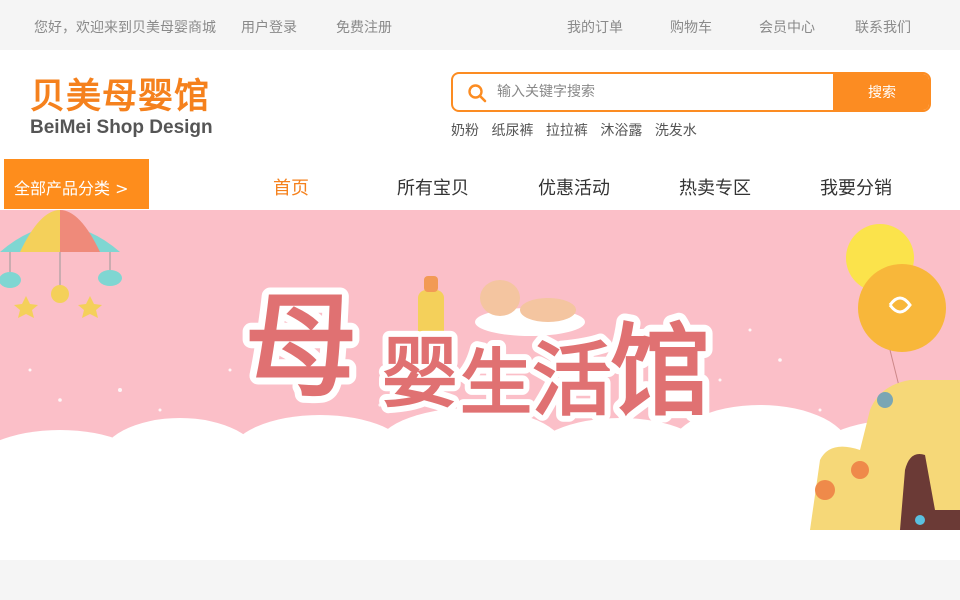 Image resolution: width=960 pixels, height=600 pixels. What do you see at coordinates (364, 27) in the screenshot?
I see `register-link: 免费注册` at bounding box center [364, 27].